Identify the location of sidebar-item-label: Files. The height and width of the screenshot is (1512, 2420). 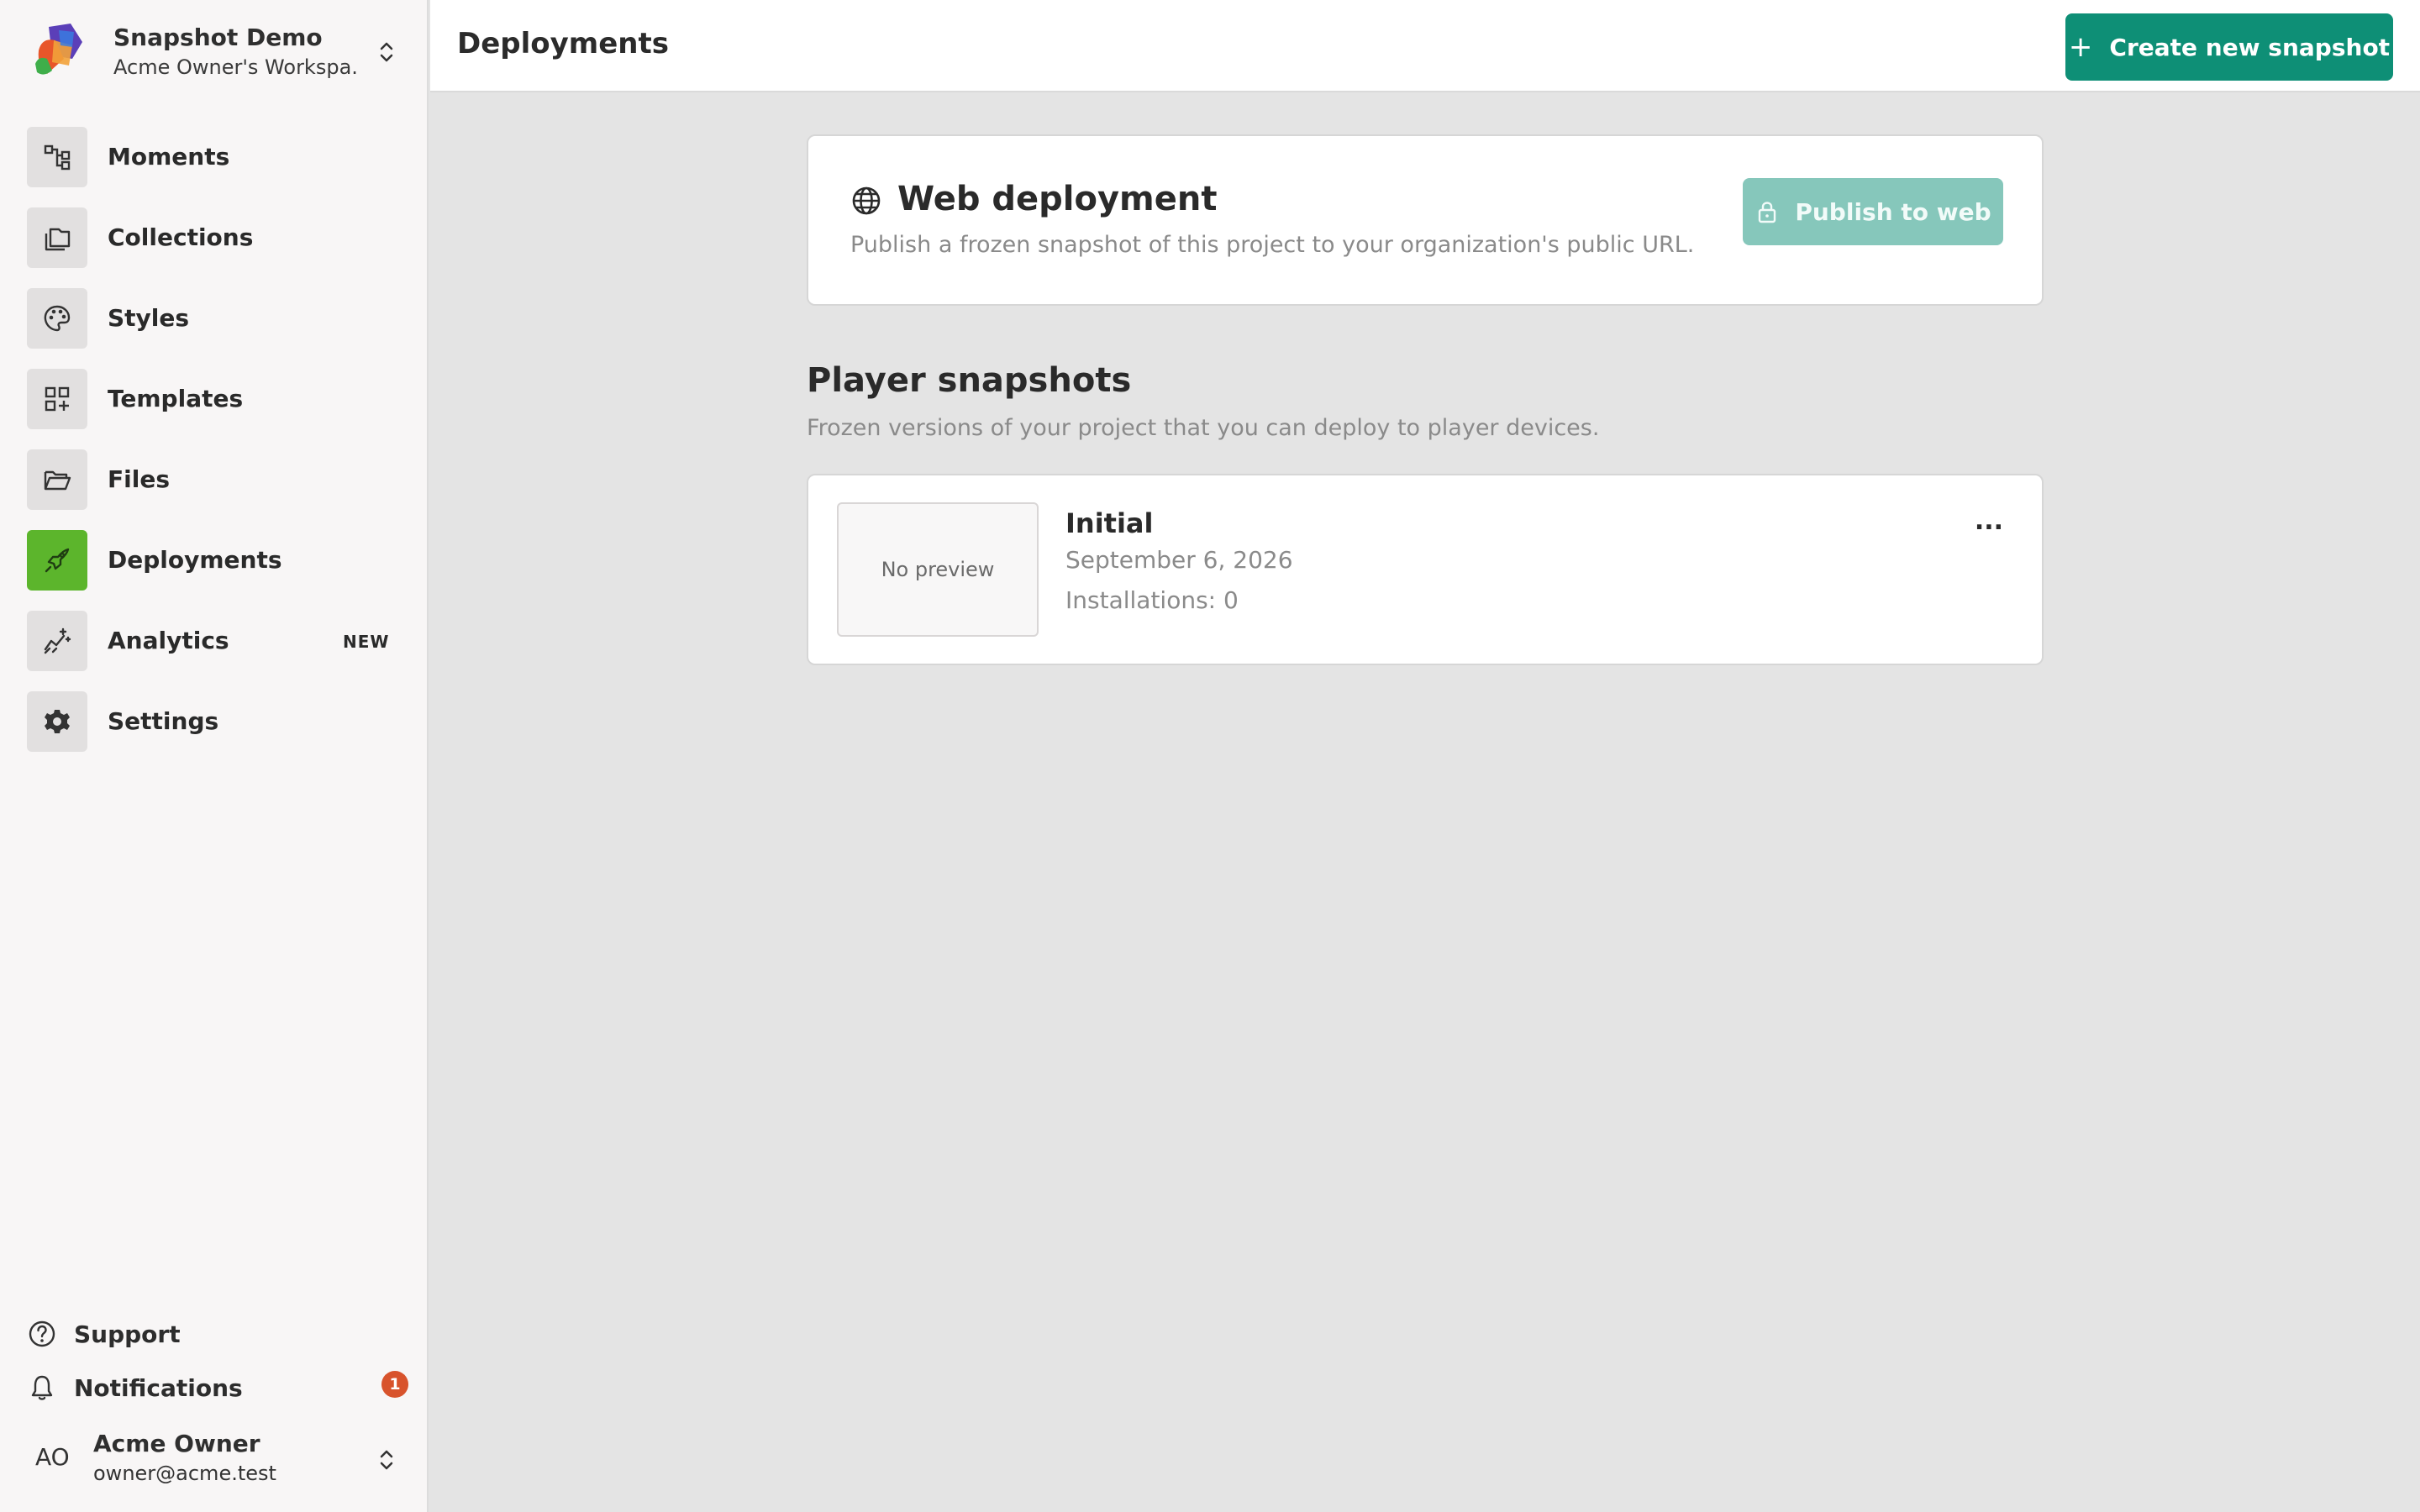
(139, 479).